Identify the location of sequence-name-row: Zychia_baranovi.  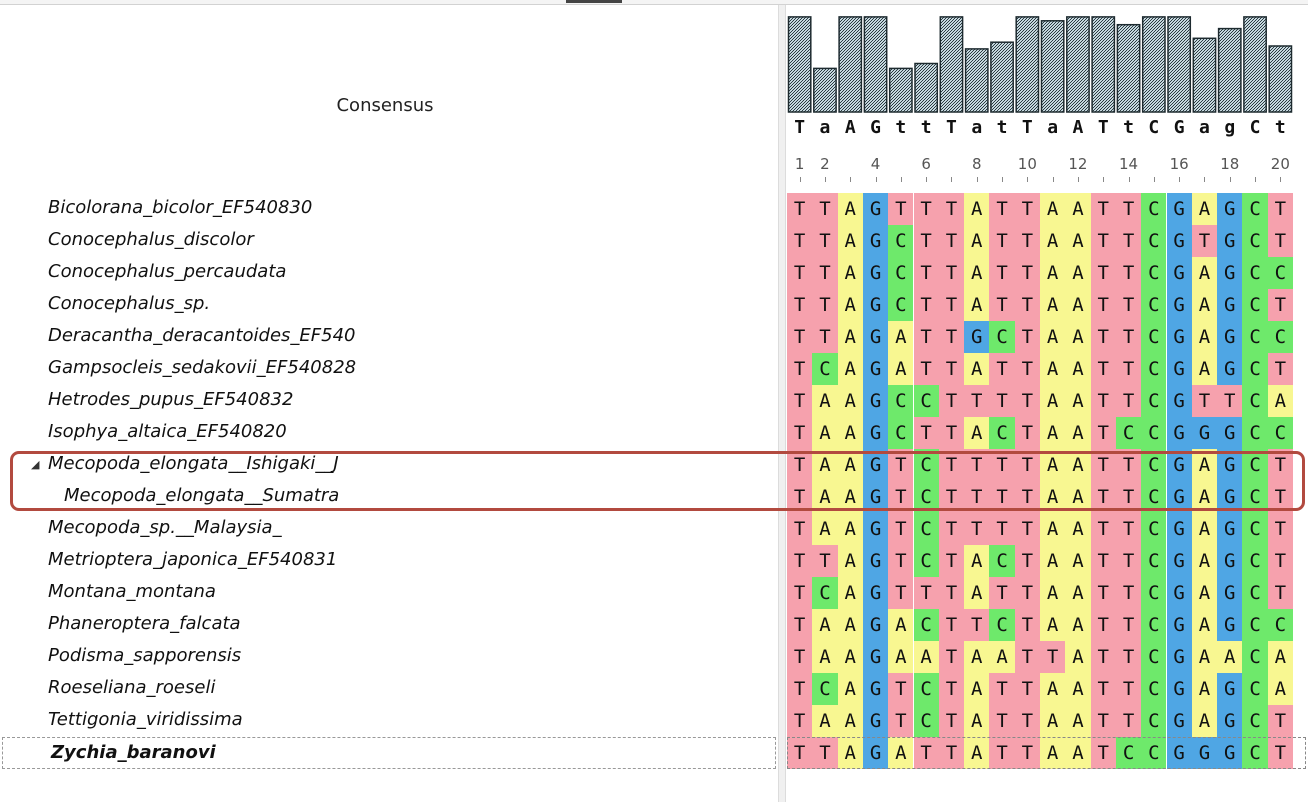
(389, 753).